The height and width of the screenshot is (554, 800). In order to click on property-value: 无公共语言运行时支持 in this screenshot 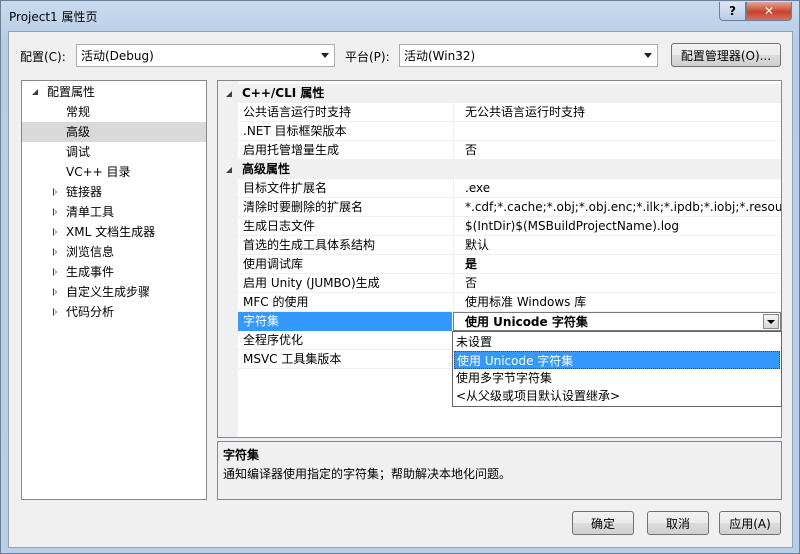, I will do `click(617, 112)`.